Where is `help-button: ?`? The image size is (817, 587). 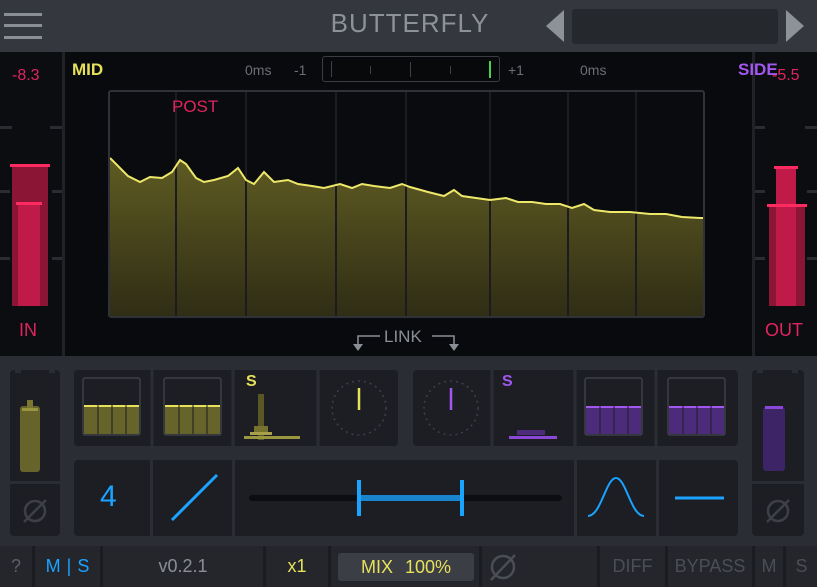 help-button: ? is located at coordinates (16, 566).